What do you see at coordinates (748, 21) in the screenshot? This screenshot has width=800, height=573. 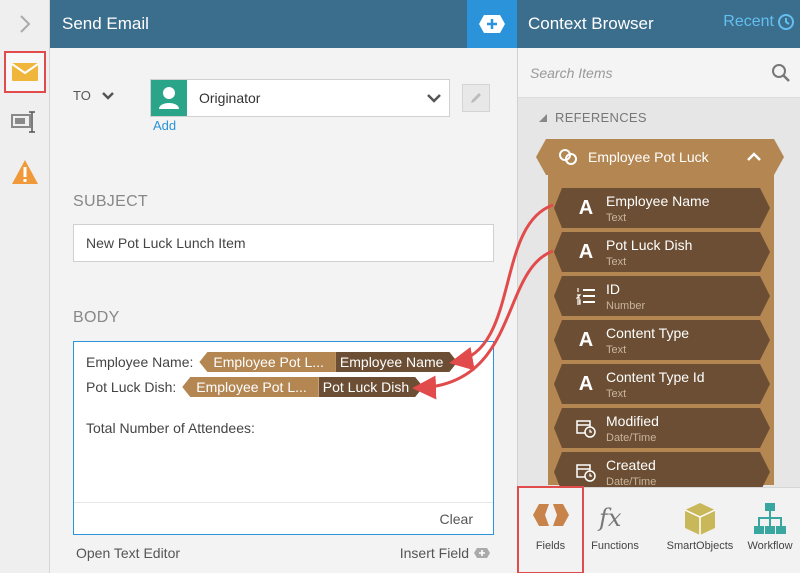 I see `recent-label: Recent` at bounding box center [748, 21].